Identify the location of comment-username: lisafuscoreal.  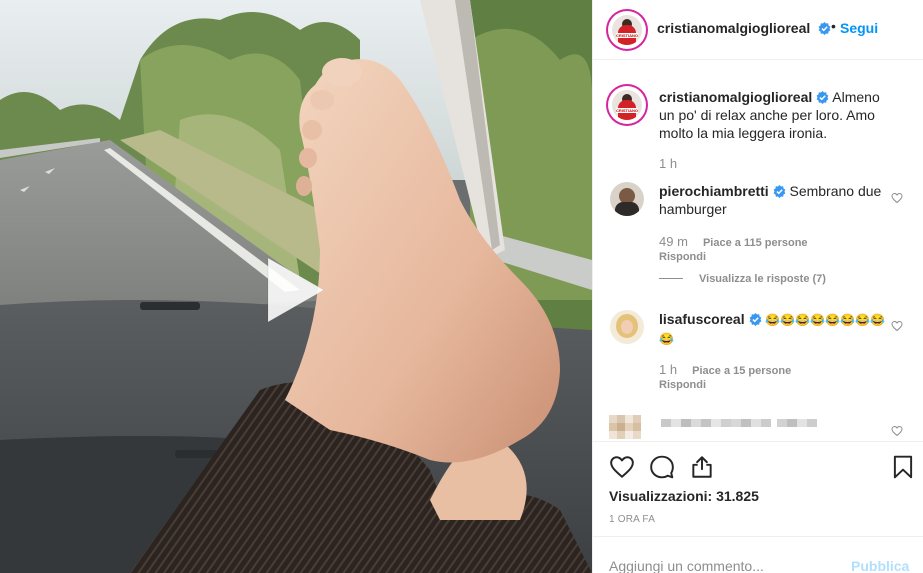
(702, 319).